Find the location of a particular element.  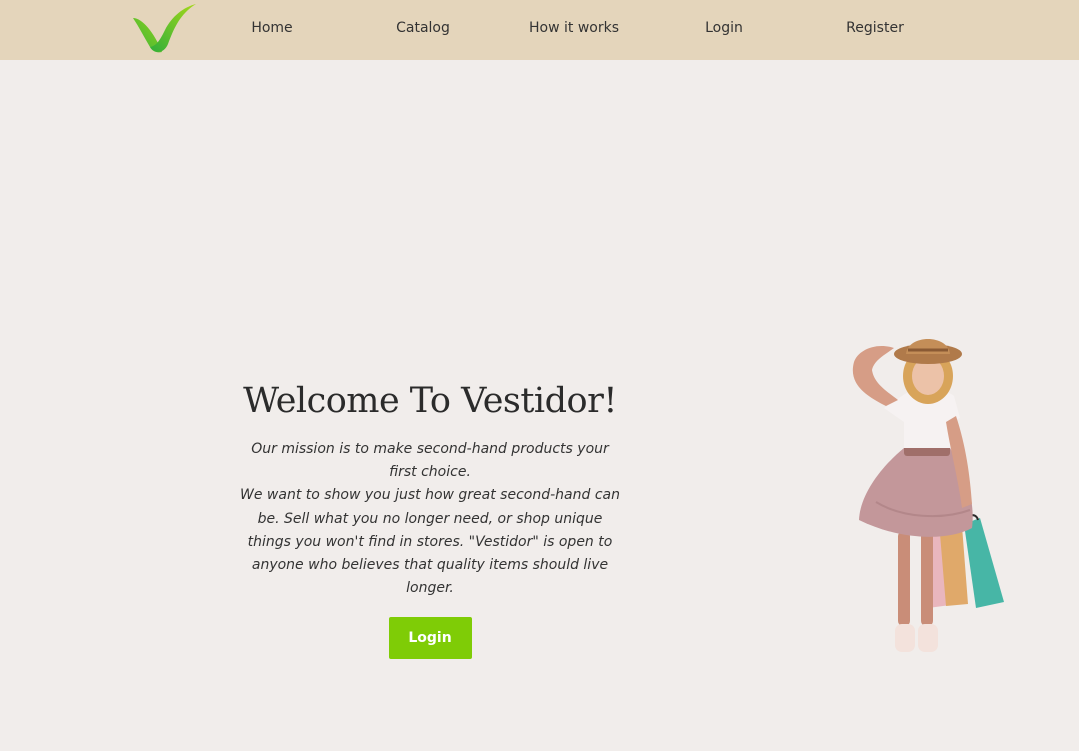

navbar: Home Catalog How it works Login Register is located at coordinates (539, 30).